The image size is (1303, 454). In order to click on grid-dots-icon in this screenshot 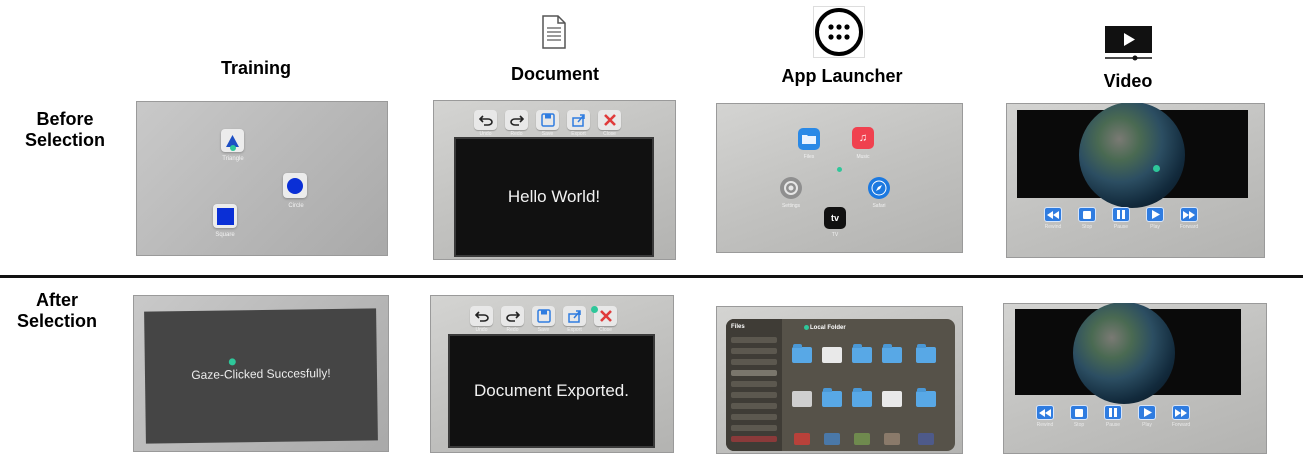, I will do `click(839, 32)`.